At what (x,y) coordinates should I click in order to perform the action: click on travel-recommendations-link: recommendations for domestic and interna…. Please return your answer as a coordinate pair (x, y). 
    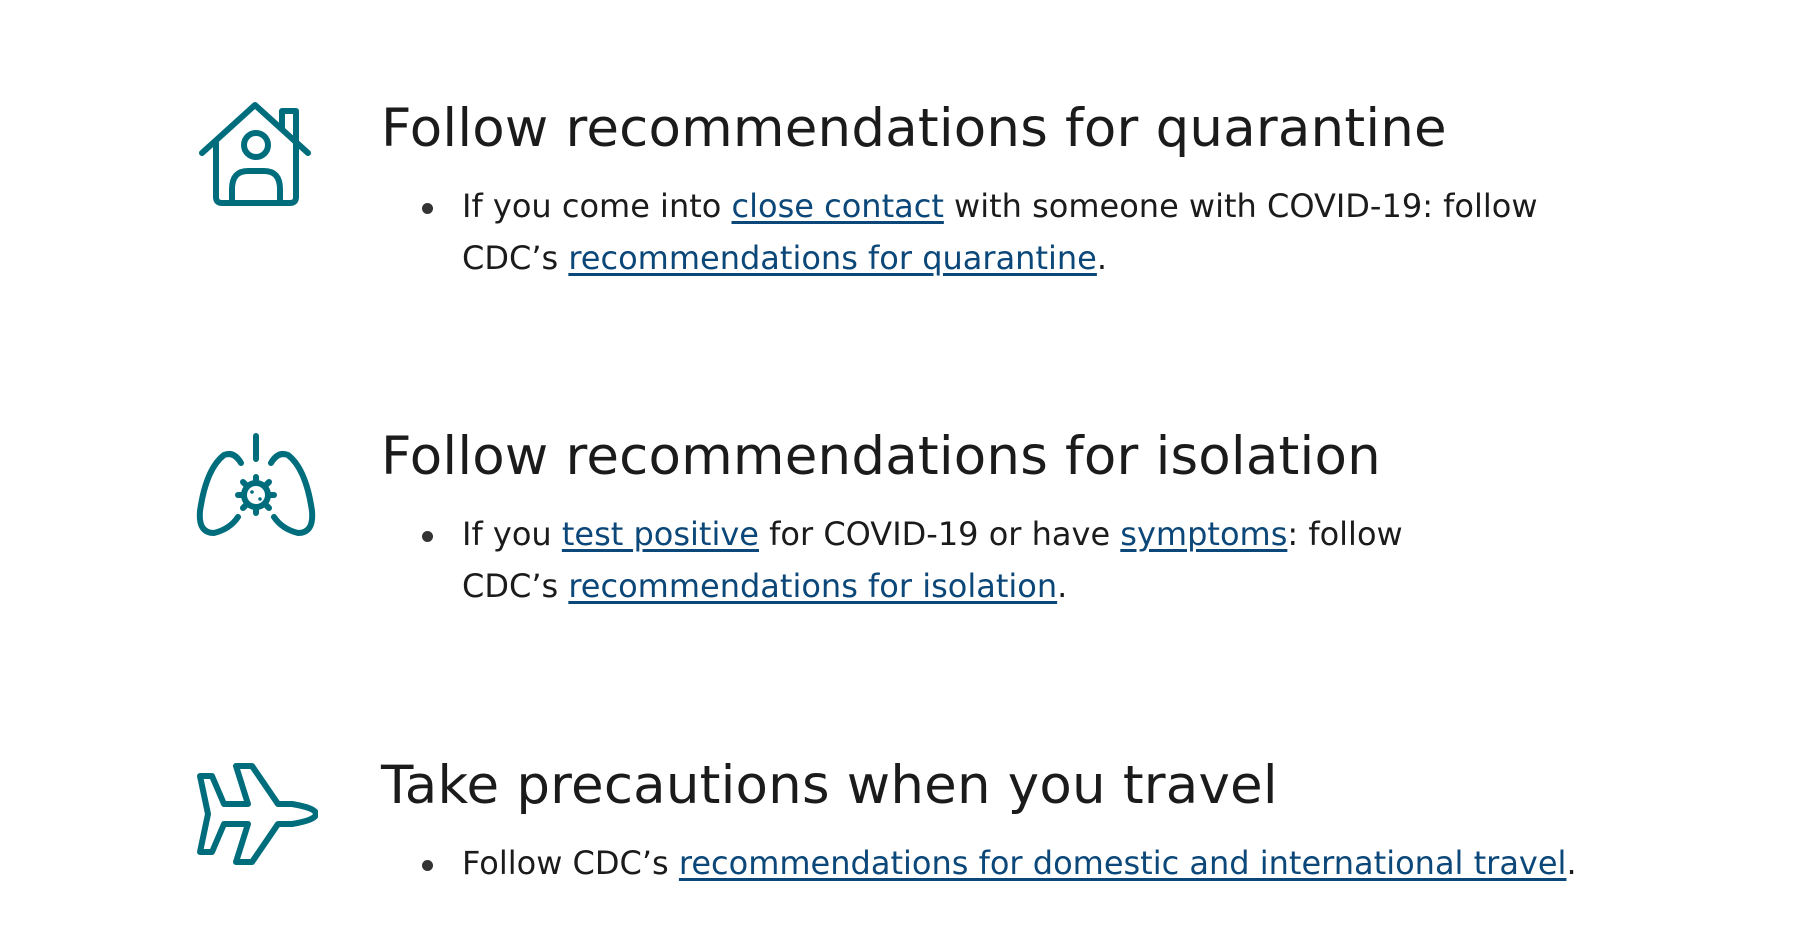
    Looking at the image, I should click on (1123, 863).